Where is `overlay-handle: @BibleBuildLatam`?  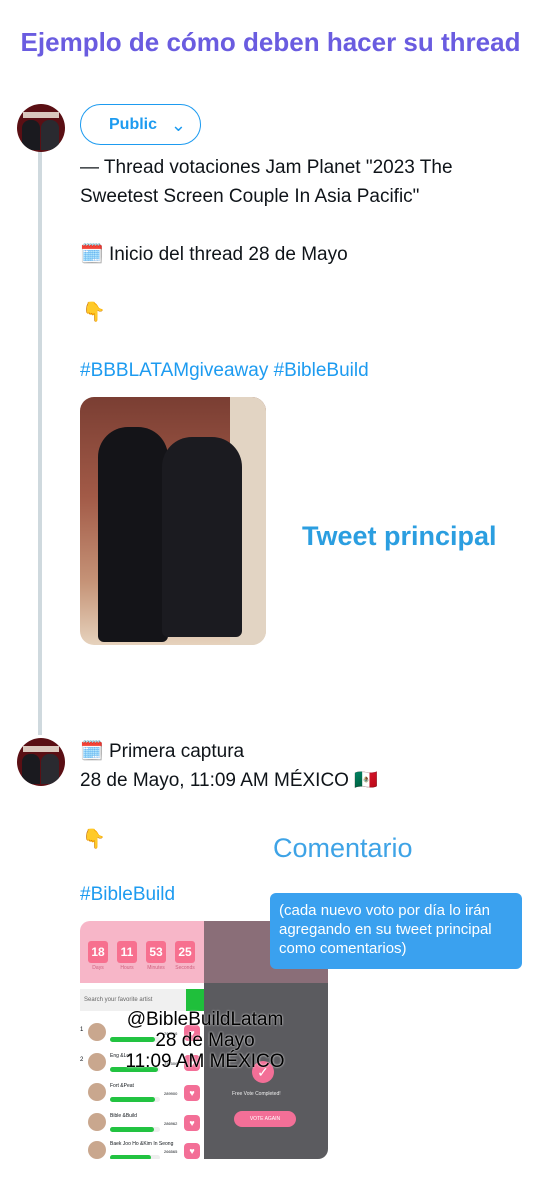 overlay-handle: @BibleBuildLatam is located at coordinates (205, 1019).